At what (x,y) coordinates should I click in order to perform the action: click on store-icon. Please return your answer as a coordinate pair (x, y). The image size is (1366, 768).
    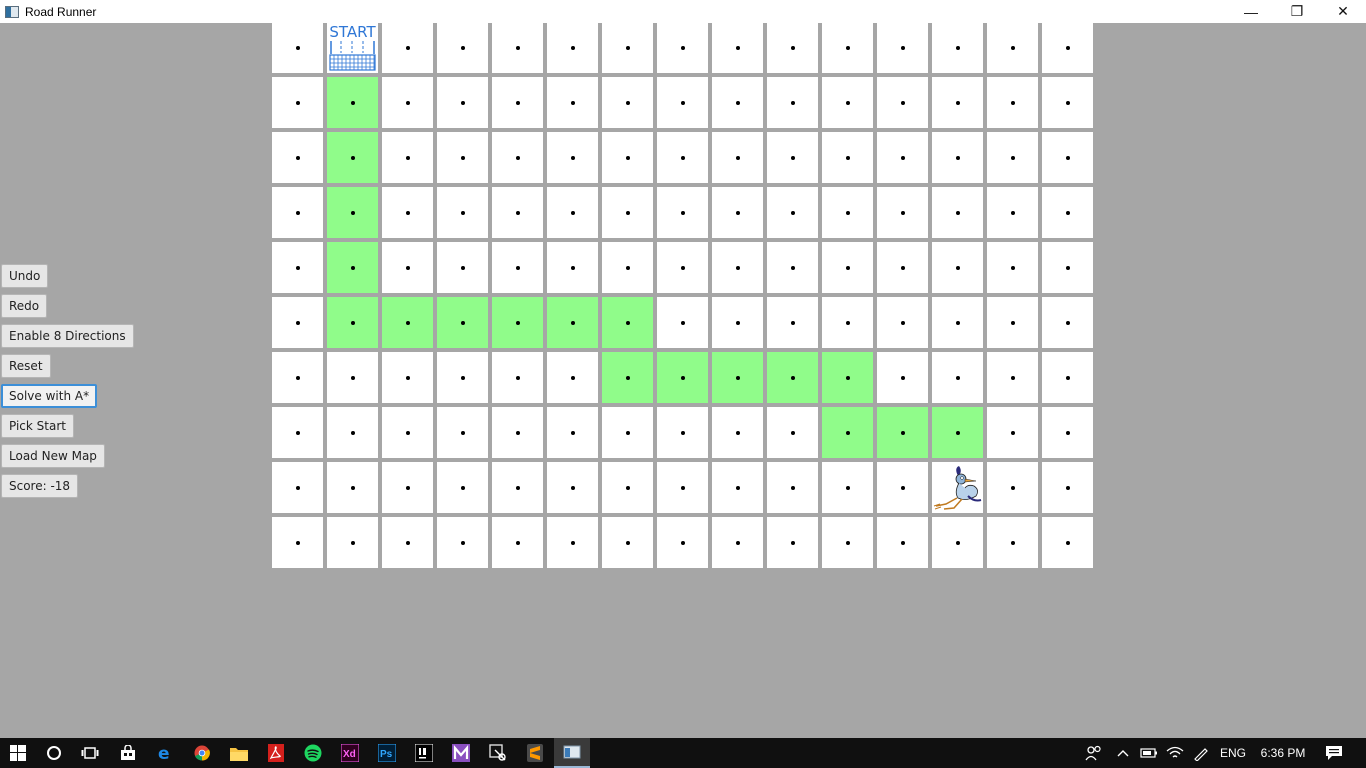
    Looking at the image, I should click on (128, 753).